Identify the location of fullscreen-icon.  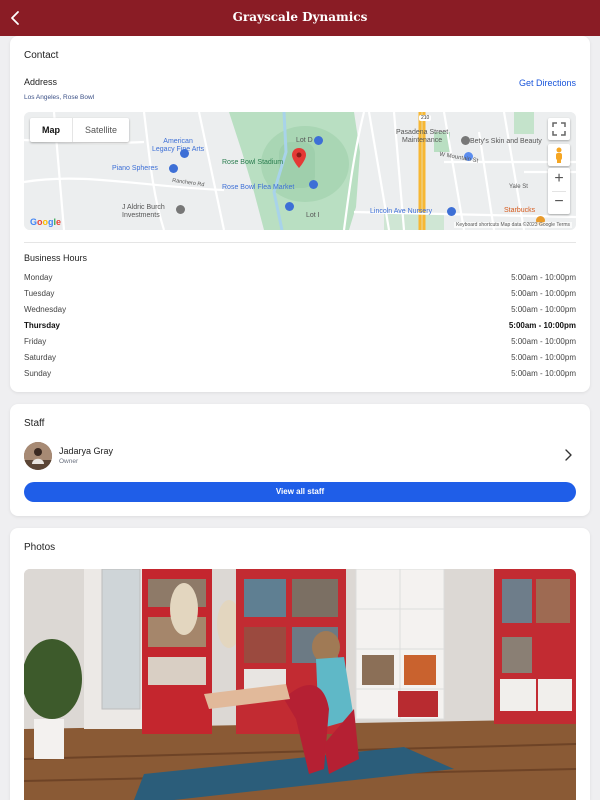
(559, 129).